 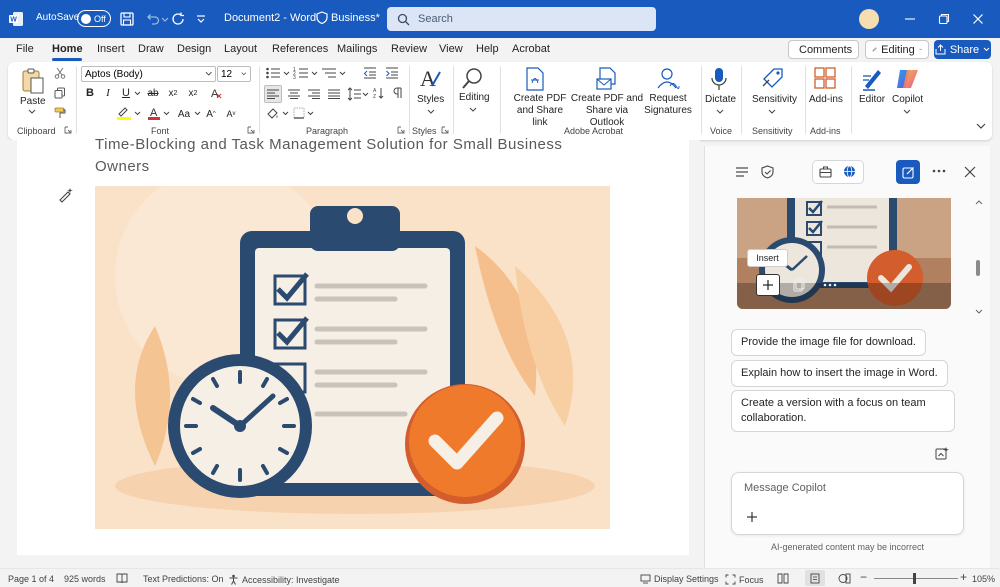 I want to click on read-mode-icon, so click(x=783, y=578).